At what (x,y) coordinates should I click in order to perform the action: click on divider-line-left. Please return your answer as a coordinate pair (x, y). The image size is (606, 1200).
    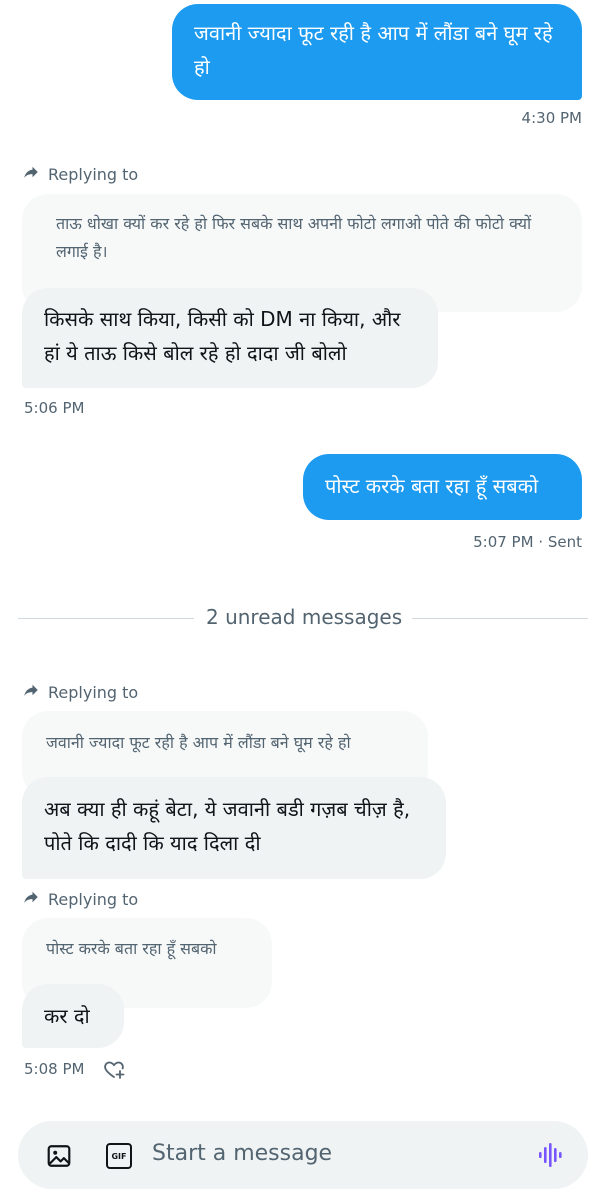
    Looking at the image, I should click on (106, 618).